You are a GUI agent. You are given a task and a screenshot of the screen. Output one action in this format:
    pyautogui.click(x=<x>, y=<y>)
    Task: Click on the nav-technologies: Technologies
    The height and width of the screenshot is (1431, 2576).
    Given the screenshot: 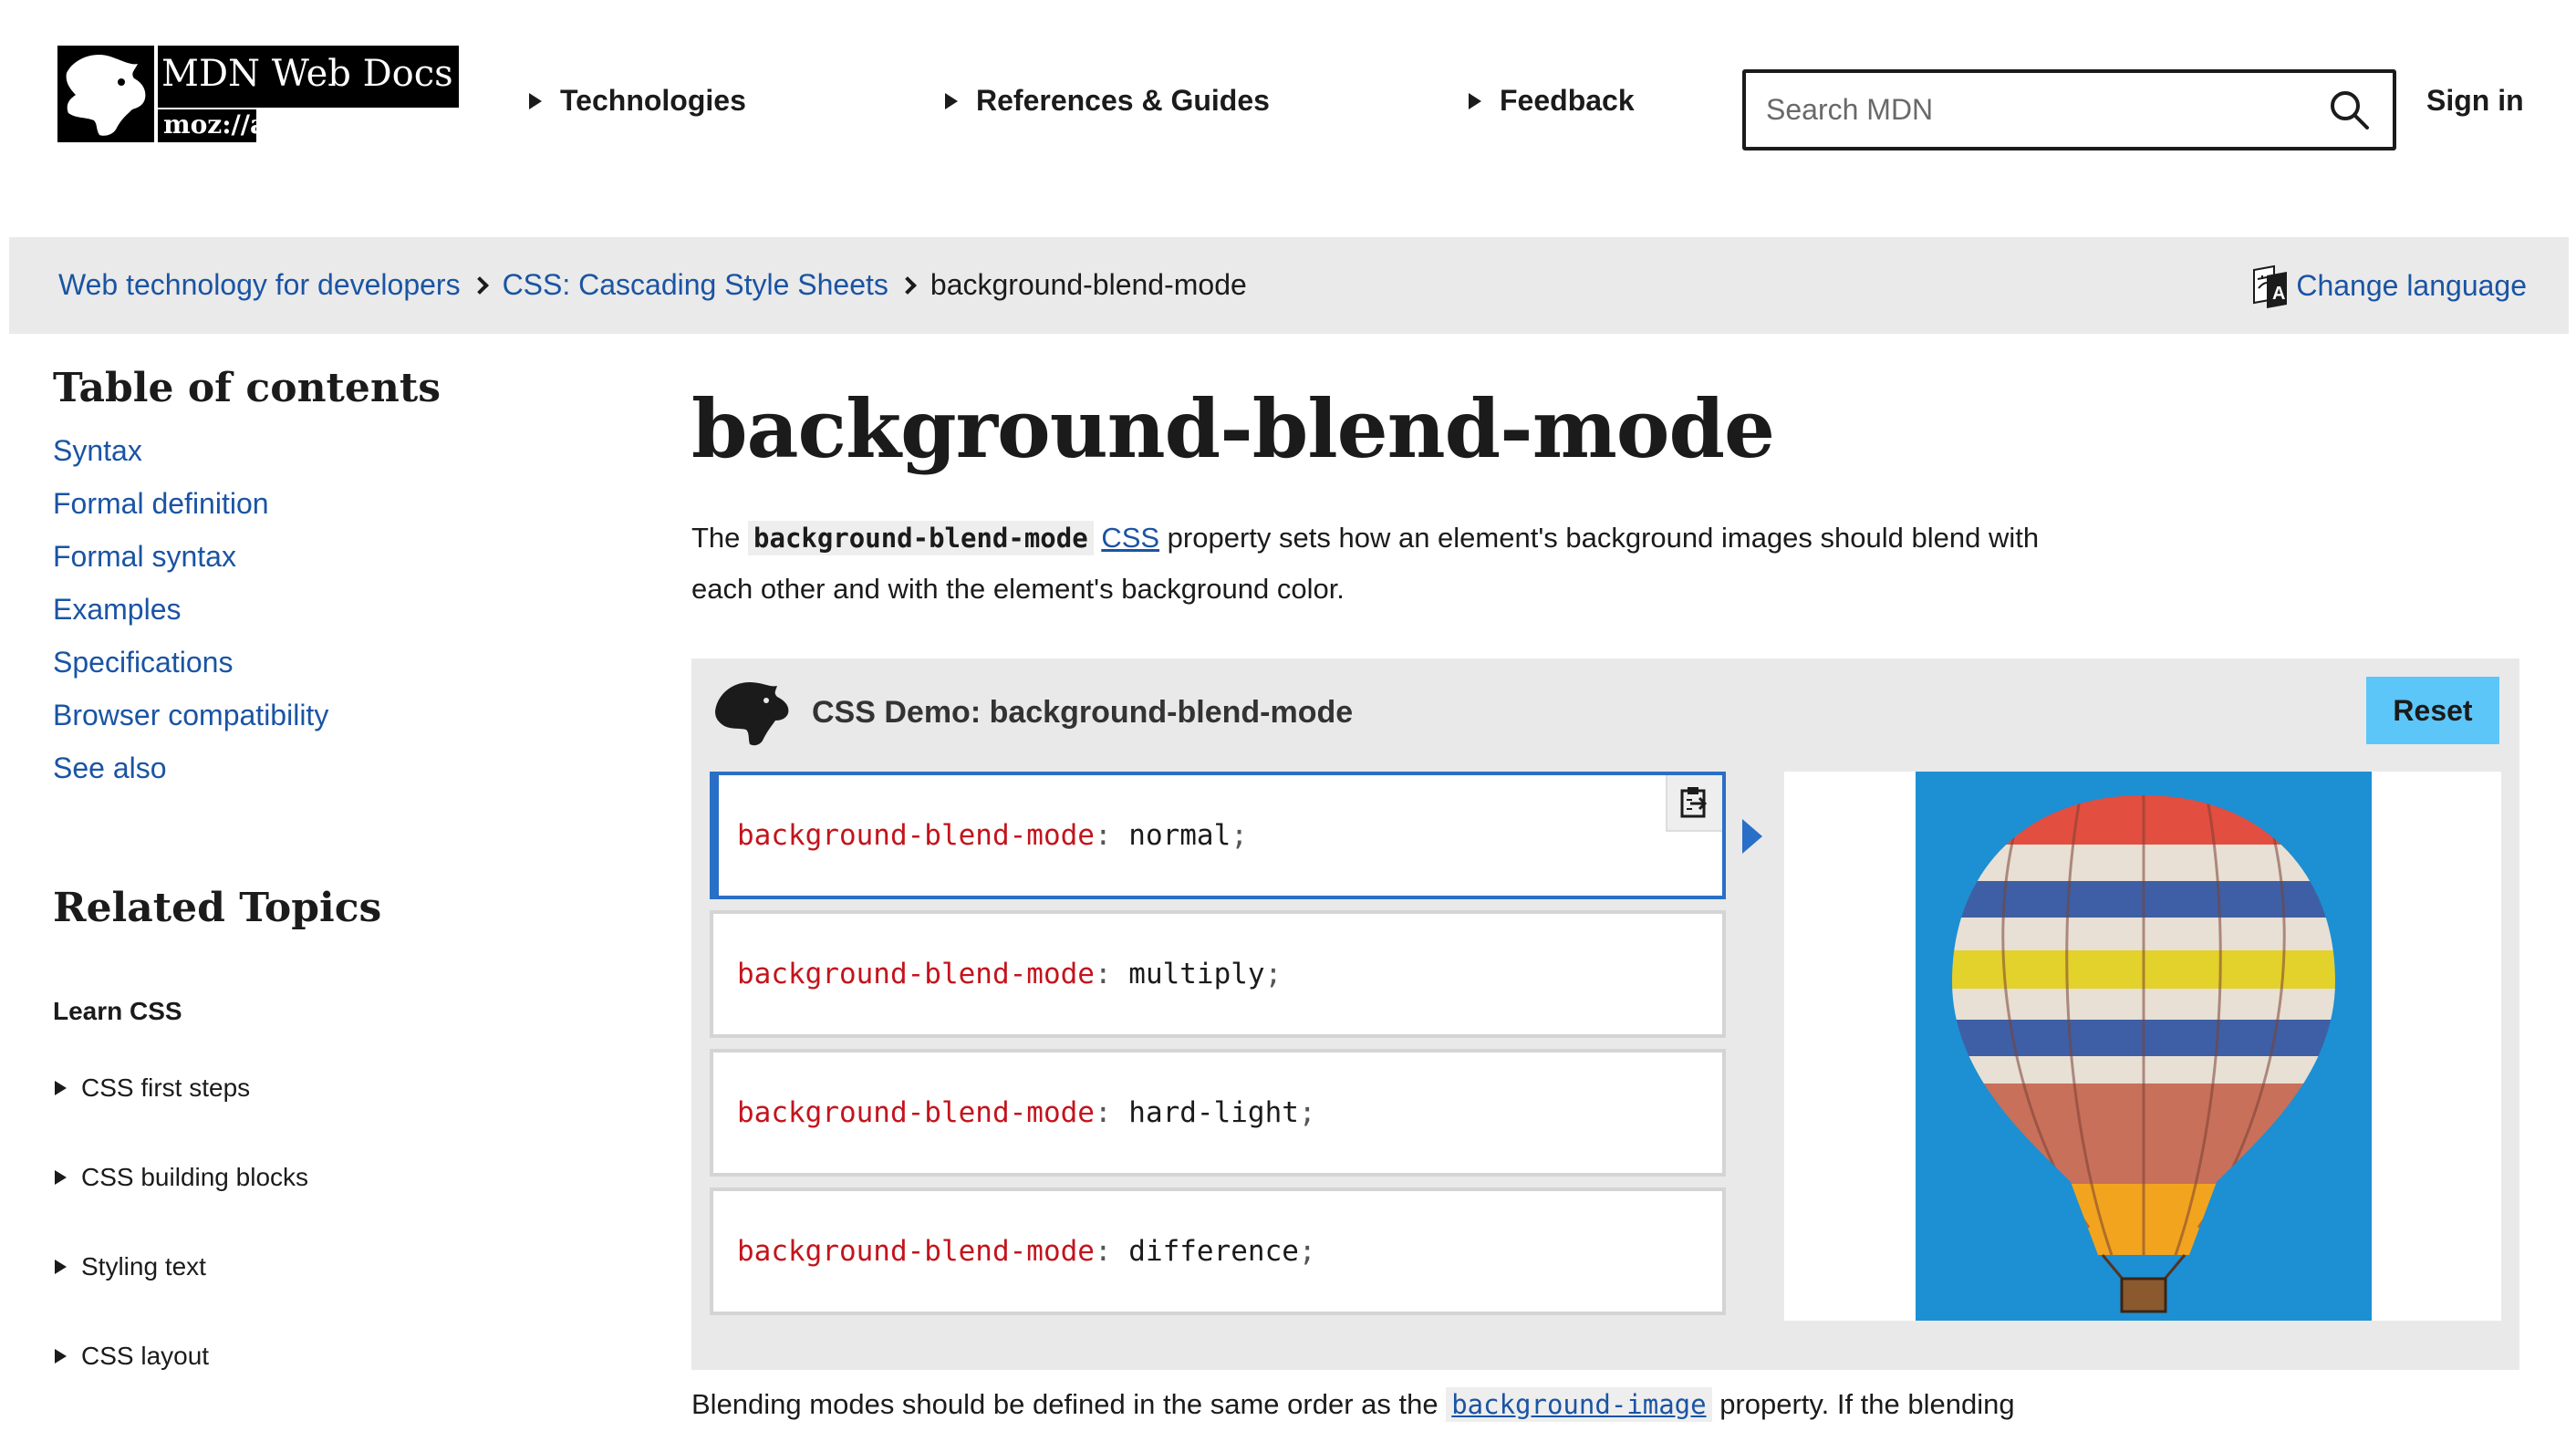 What is the action you would take?
    pyautogui.click(x=637, y=101)
    